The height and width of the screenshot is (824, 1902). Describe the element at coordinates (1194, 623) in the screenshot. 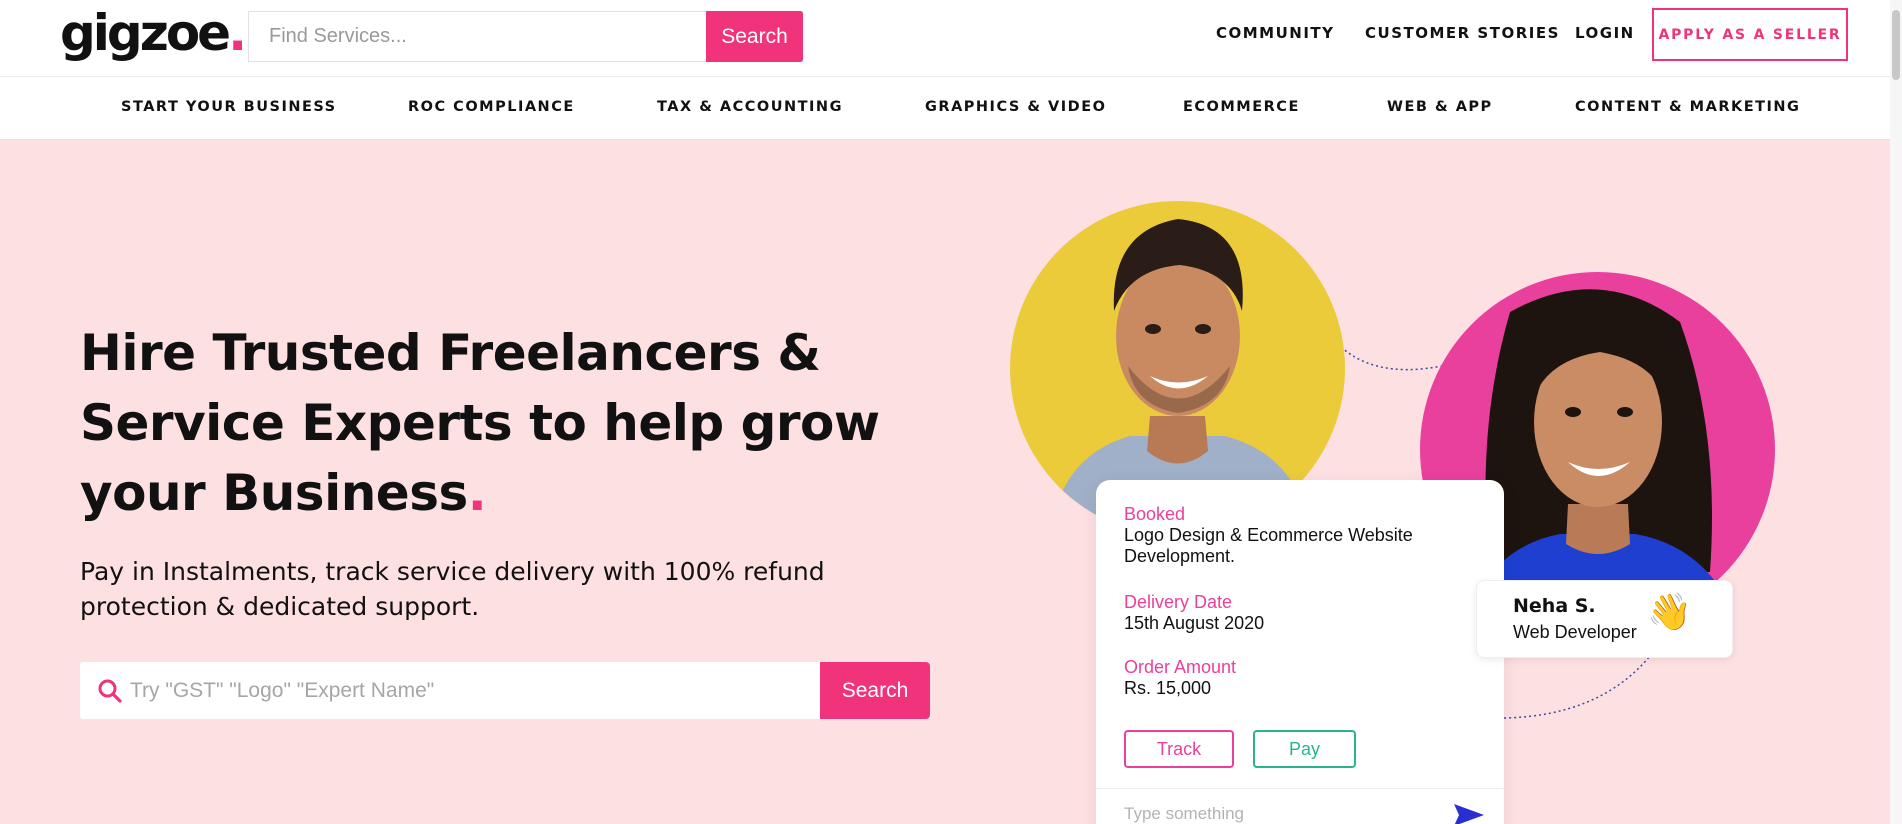

I see `delivery-date-value: 15th August 2020` at that location.